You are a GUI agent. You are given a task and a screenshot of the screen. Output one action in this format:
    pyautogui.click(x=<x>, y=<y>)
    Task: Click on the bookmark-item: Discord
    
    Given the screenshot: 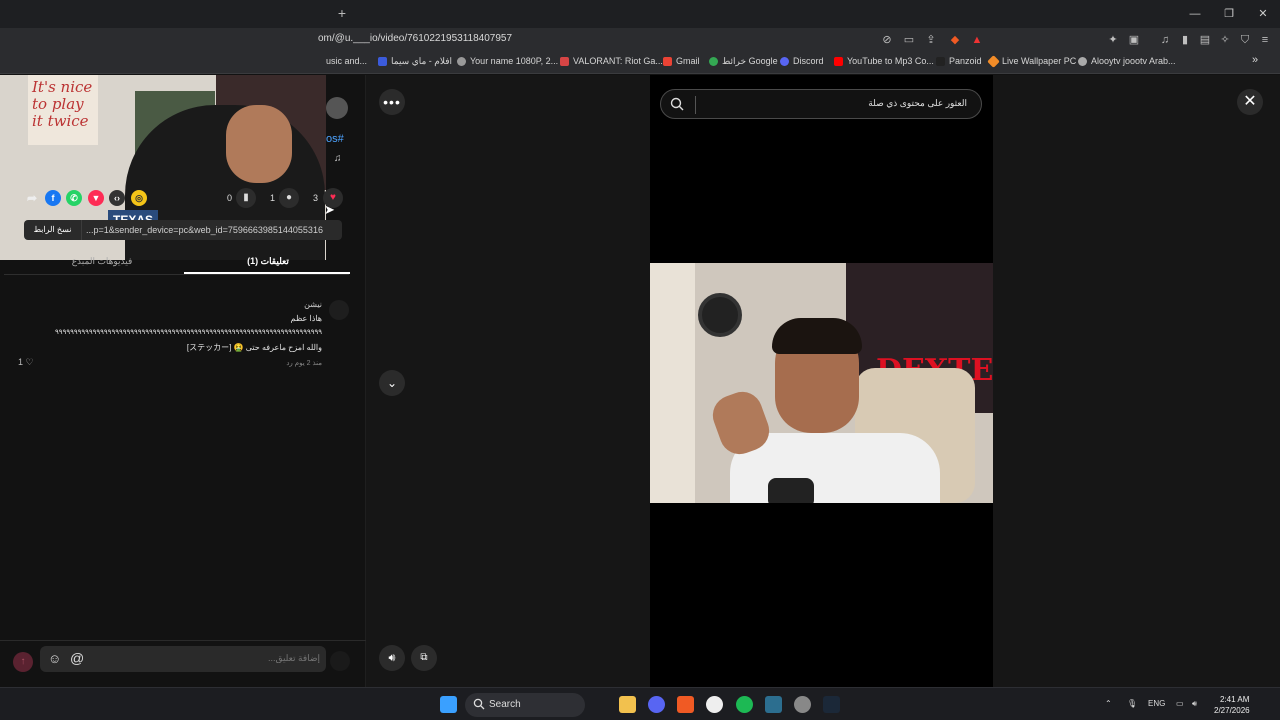 What is the action you would take?
    pyautogui.click(x=802, y=61)
    